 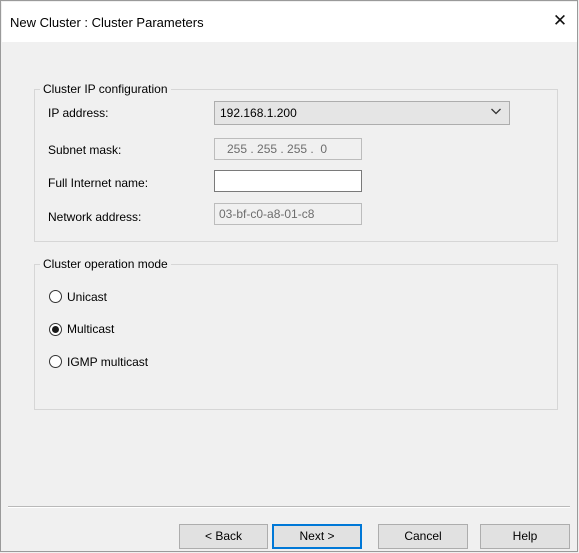 What do you see at coordinates (107, 362) in the screenshot?
I see `igmp-multicast-label: IGMP multicast` at bounding box center [107, 362].